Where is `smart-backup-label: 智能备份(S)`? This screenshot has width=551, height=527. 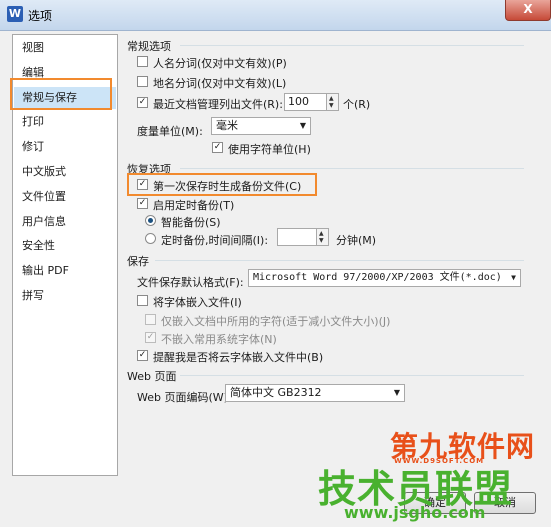
smart-backup-label: 智能备份(S) is located at coordinates (191, 222).